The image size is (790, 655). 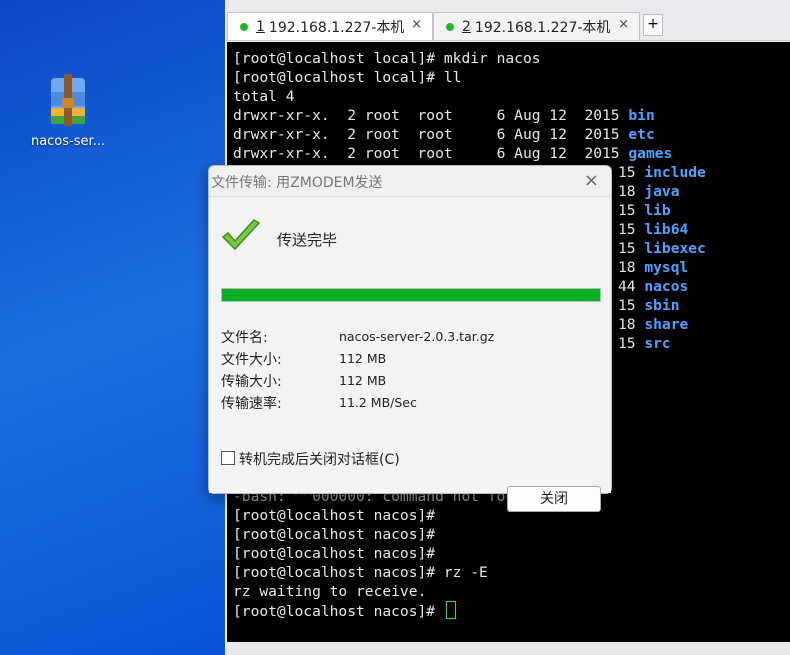 I want to click on directory-name: bin, so click(x=641, y=115).